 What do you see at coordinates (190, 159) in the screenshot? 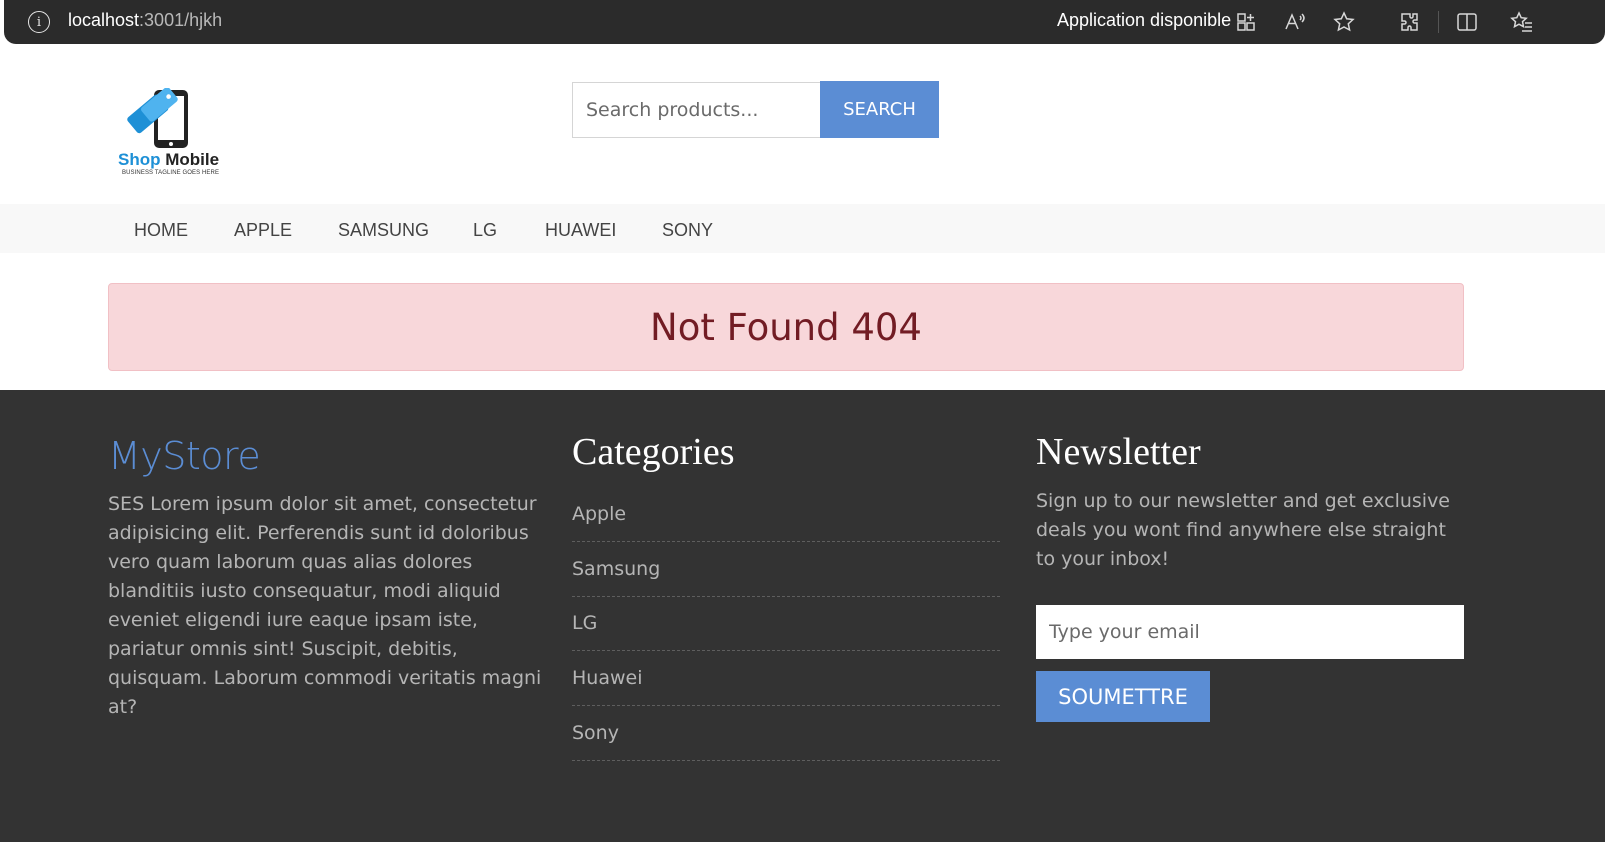
I see `logo-mobile-word: Mobile` at bounding box center [190, 159].